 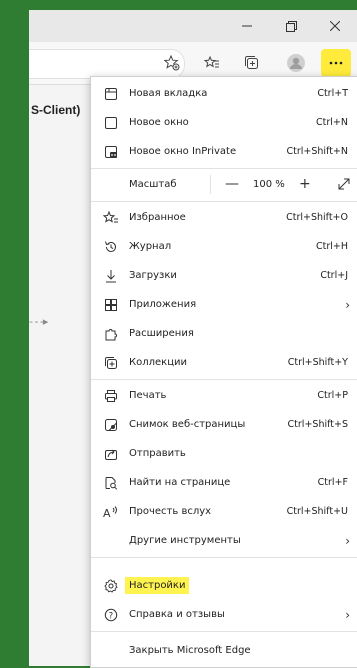 I want to click on zoom-divider, so click(x=210, y=184).